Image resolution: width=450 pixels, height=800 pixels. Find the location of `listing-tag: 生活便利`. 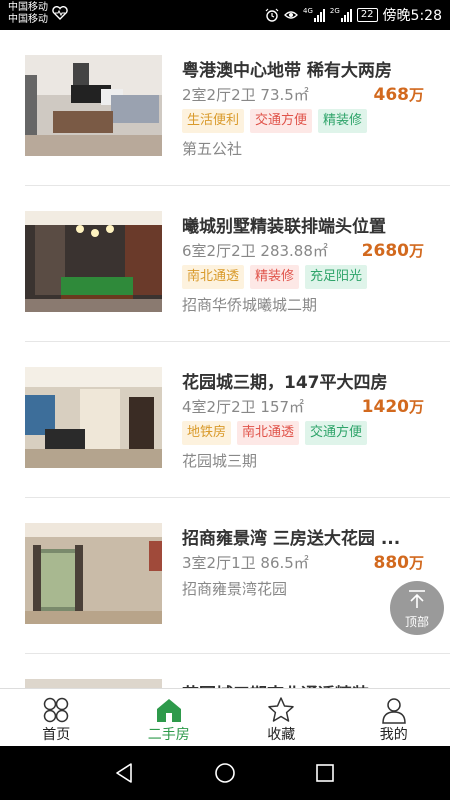

listing-tag: 生活便利 is located at coordinates (213, 121).